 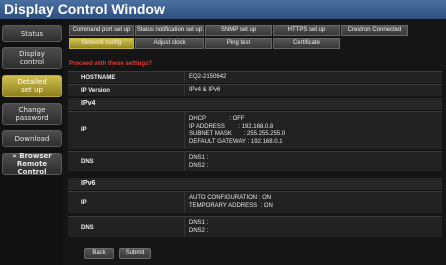 I want to click on tab-ping-test: Ping test, so click(x=238, y=43).